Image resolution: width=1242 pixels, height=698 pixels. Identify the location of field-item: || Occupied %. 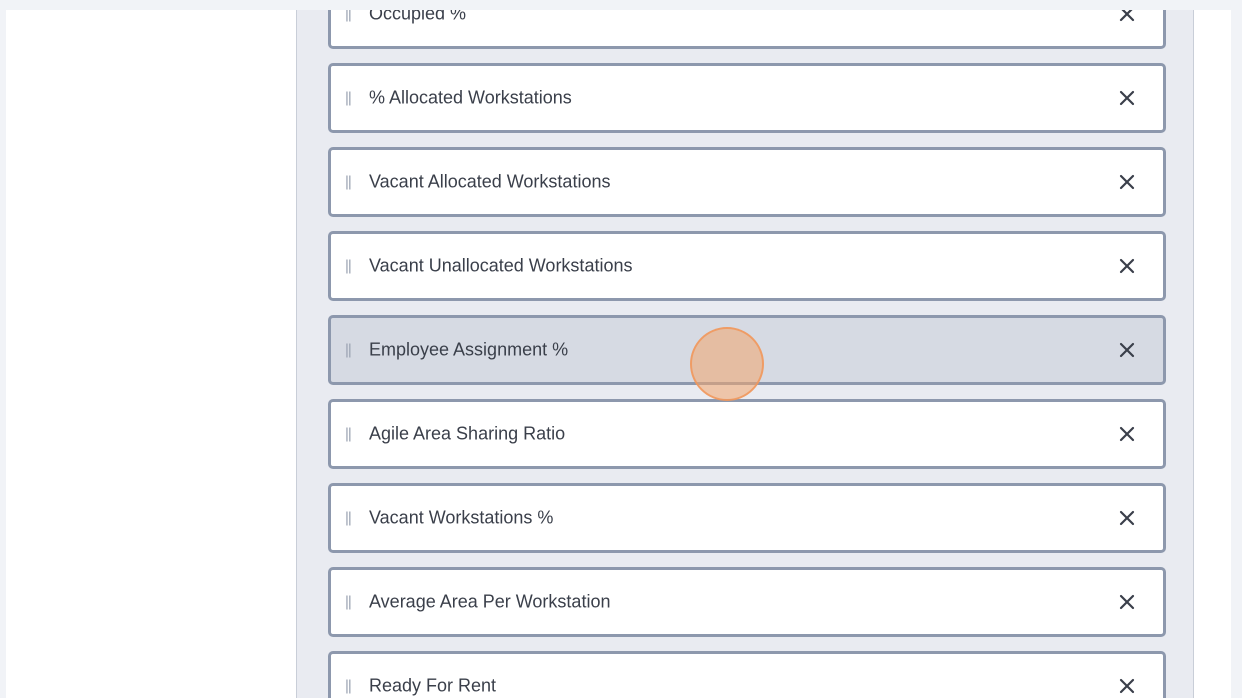
(747, 29).